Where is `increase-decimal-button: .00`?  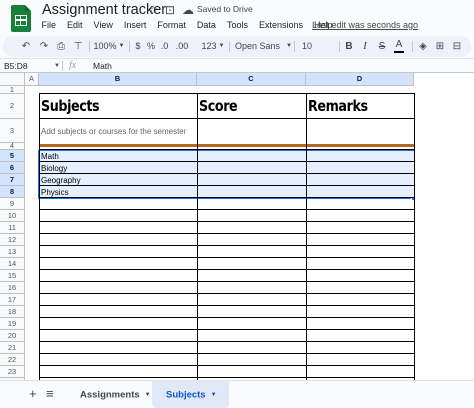
increase-decimal-button: .00 is located at coordinates (182, 46).